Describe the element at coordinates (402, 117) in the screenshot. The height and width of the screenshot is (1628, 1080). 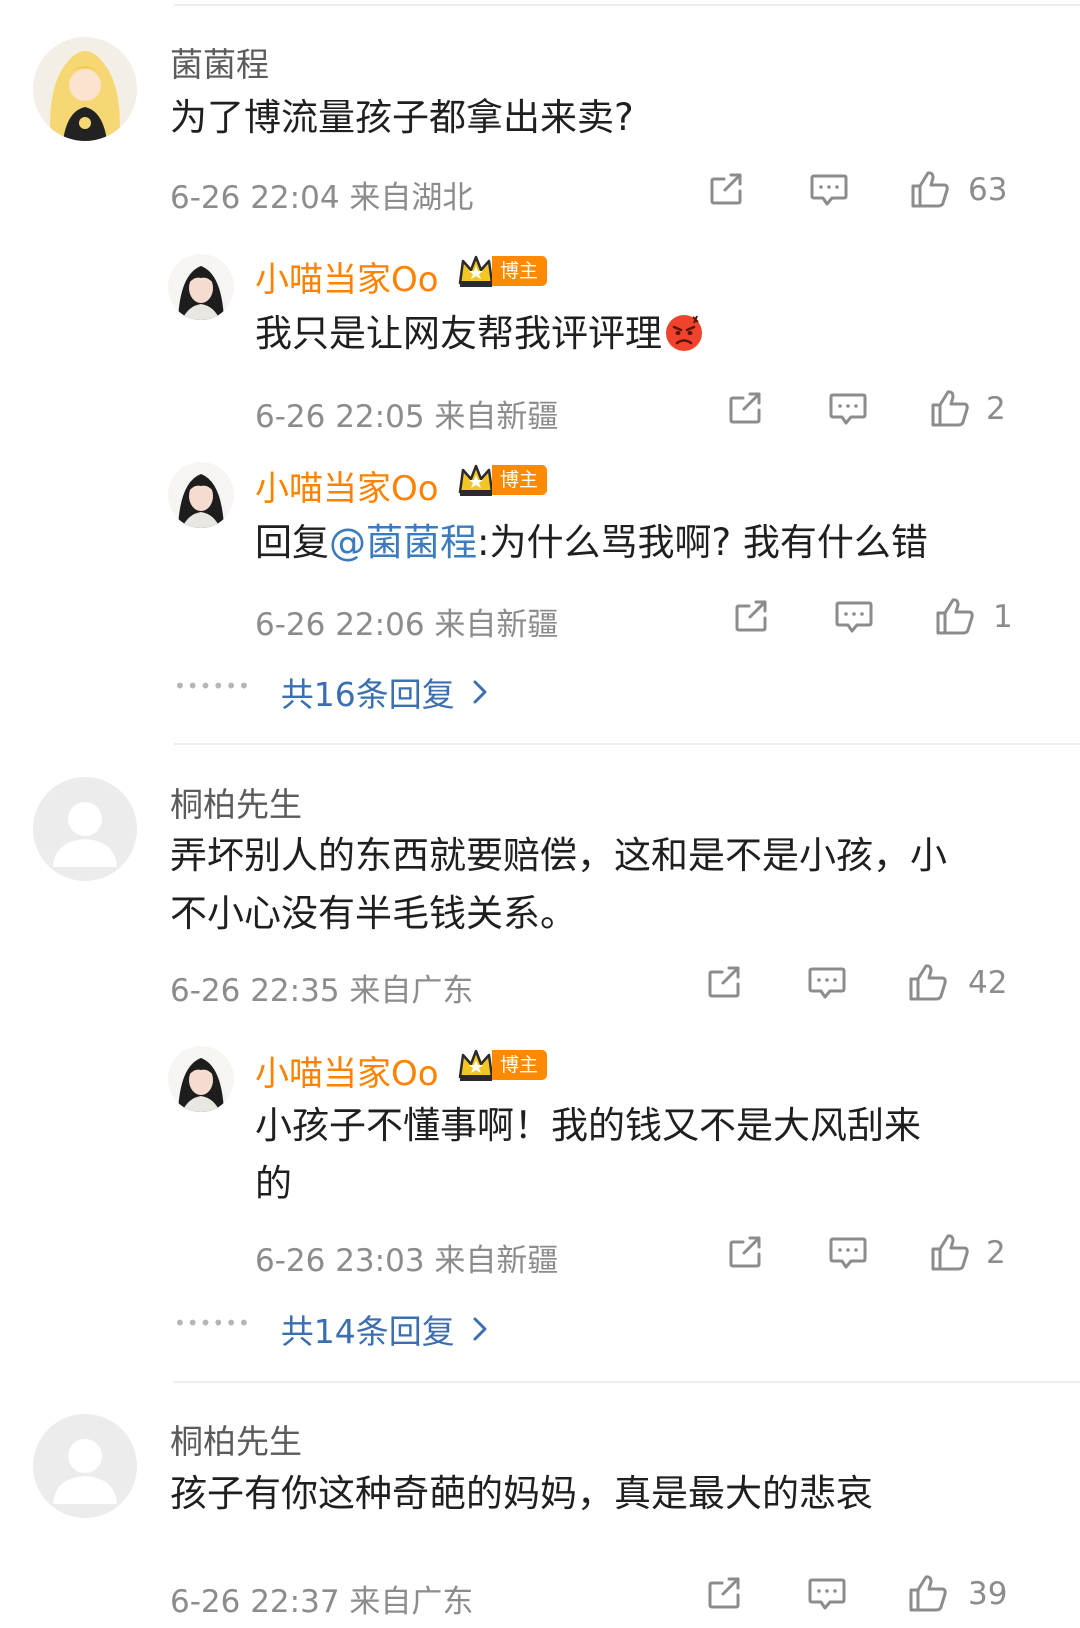
I see `comment-text: 为了博流量孩子都拿出来卖?` at that location.